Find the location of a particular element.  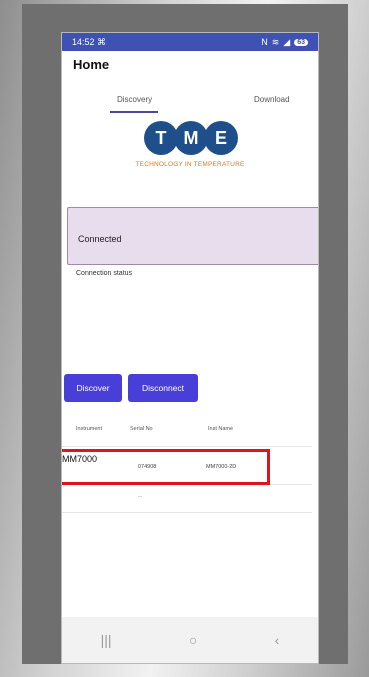

active-tab-indicator is located at coordinates (134, 112).